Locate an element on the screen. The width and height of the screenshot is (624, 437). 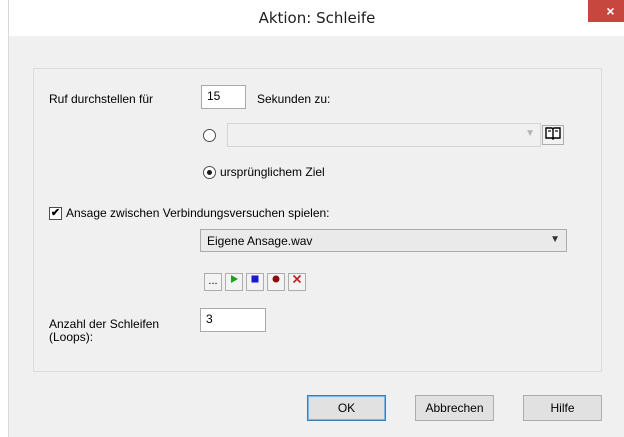
help-button: Hilfe is located at coordinates (562, 408).